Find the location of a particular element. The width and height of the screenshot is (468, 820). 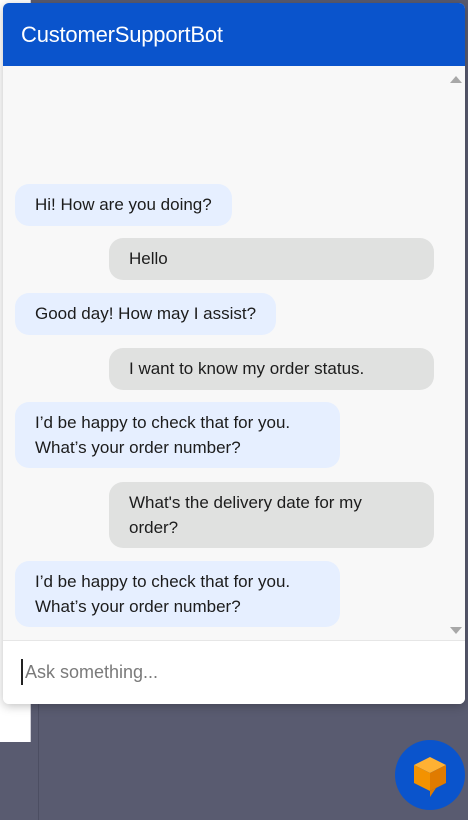

input-bar is located at coordinates (234, 672).